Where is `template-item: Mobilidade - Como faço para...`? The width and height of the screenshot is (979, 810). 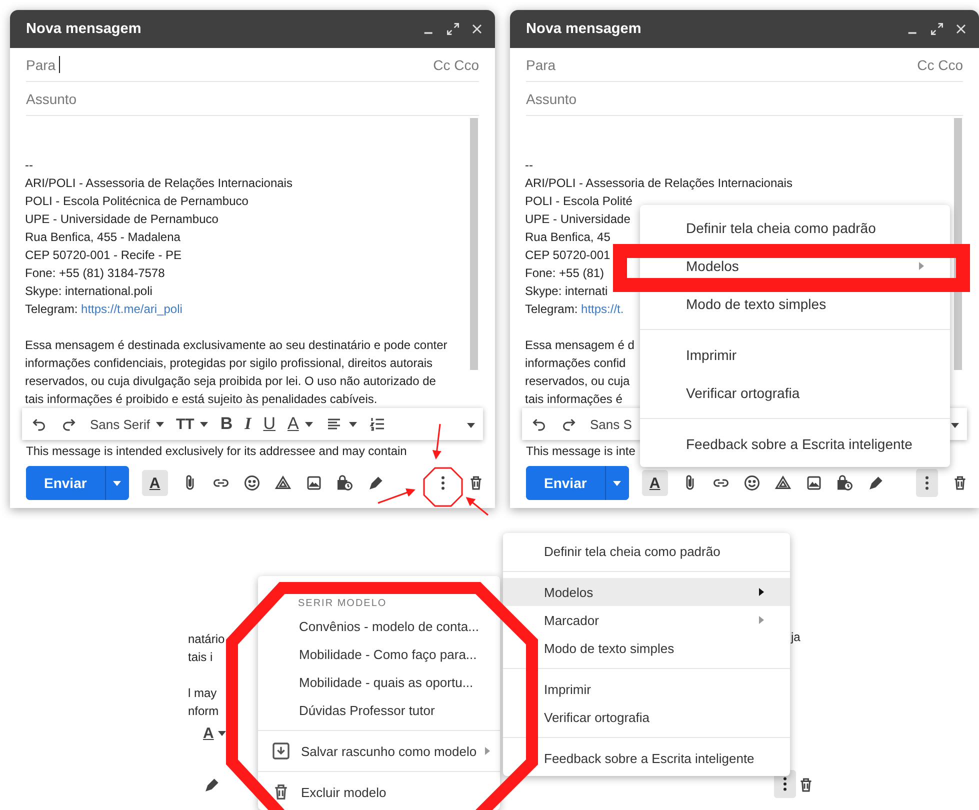 template-item: Mobilidade - Como faço para... is located at coordinates (379, 654).